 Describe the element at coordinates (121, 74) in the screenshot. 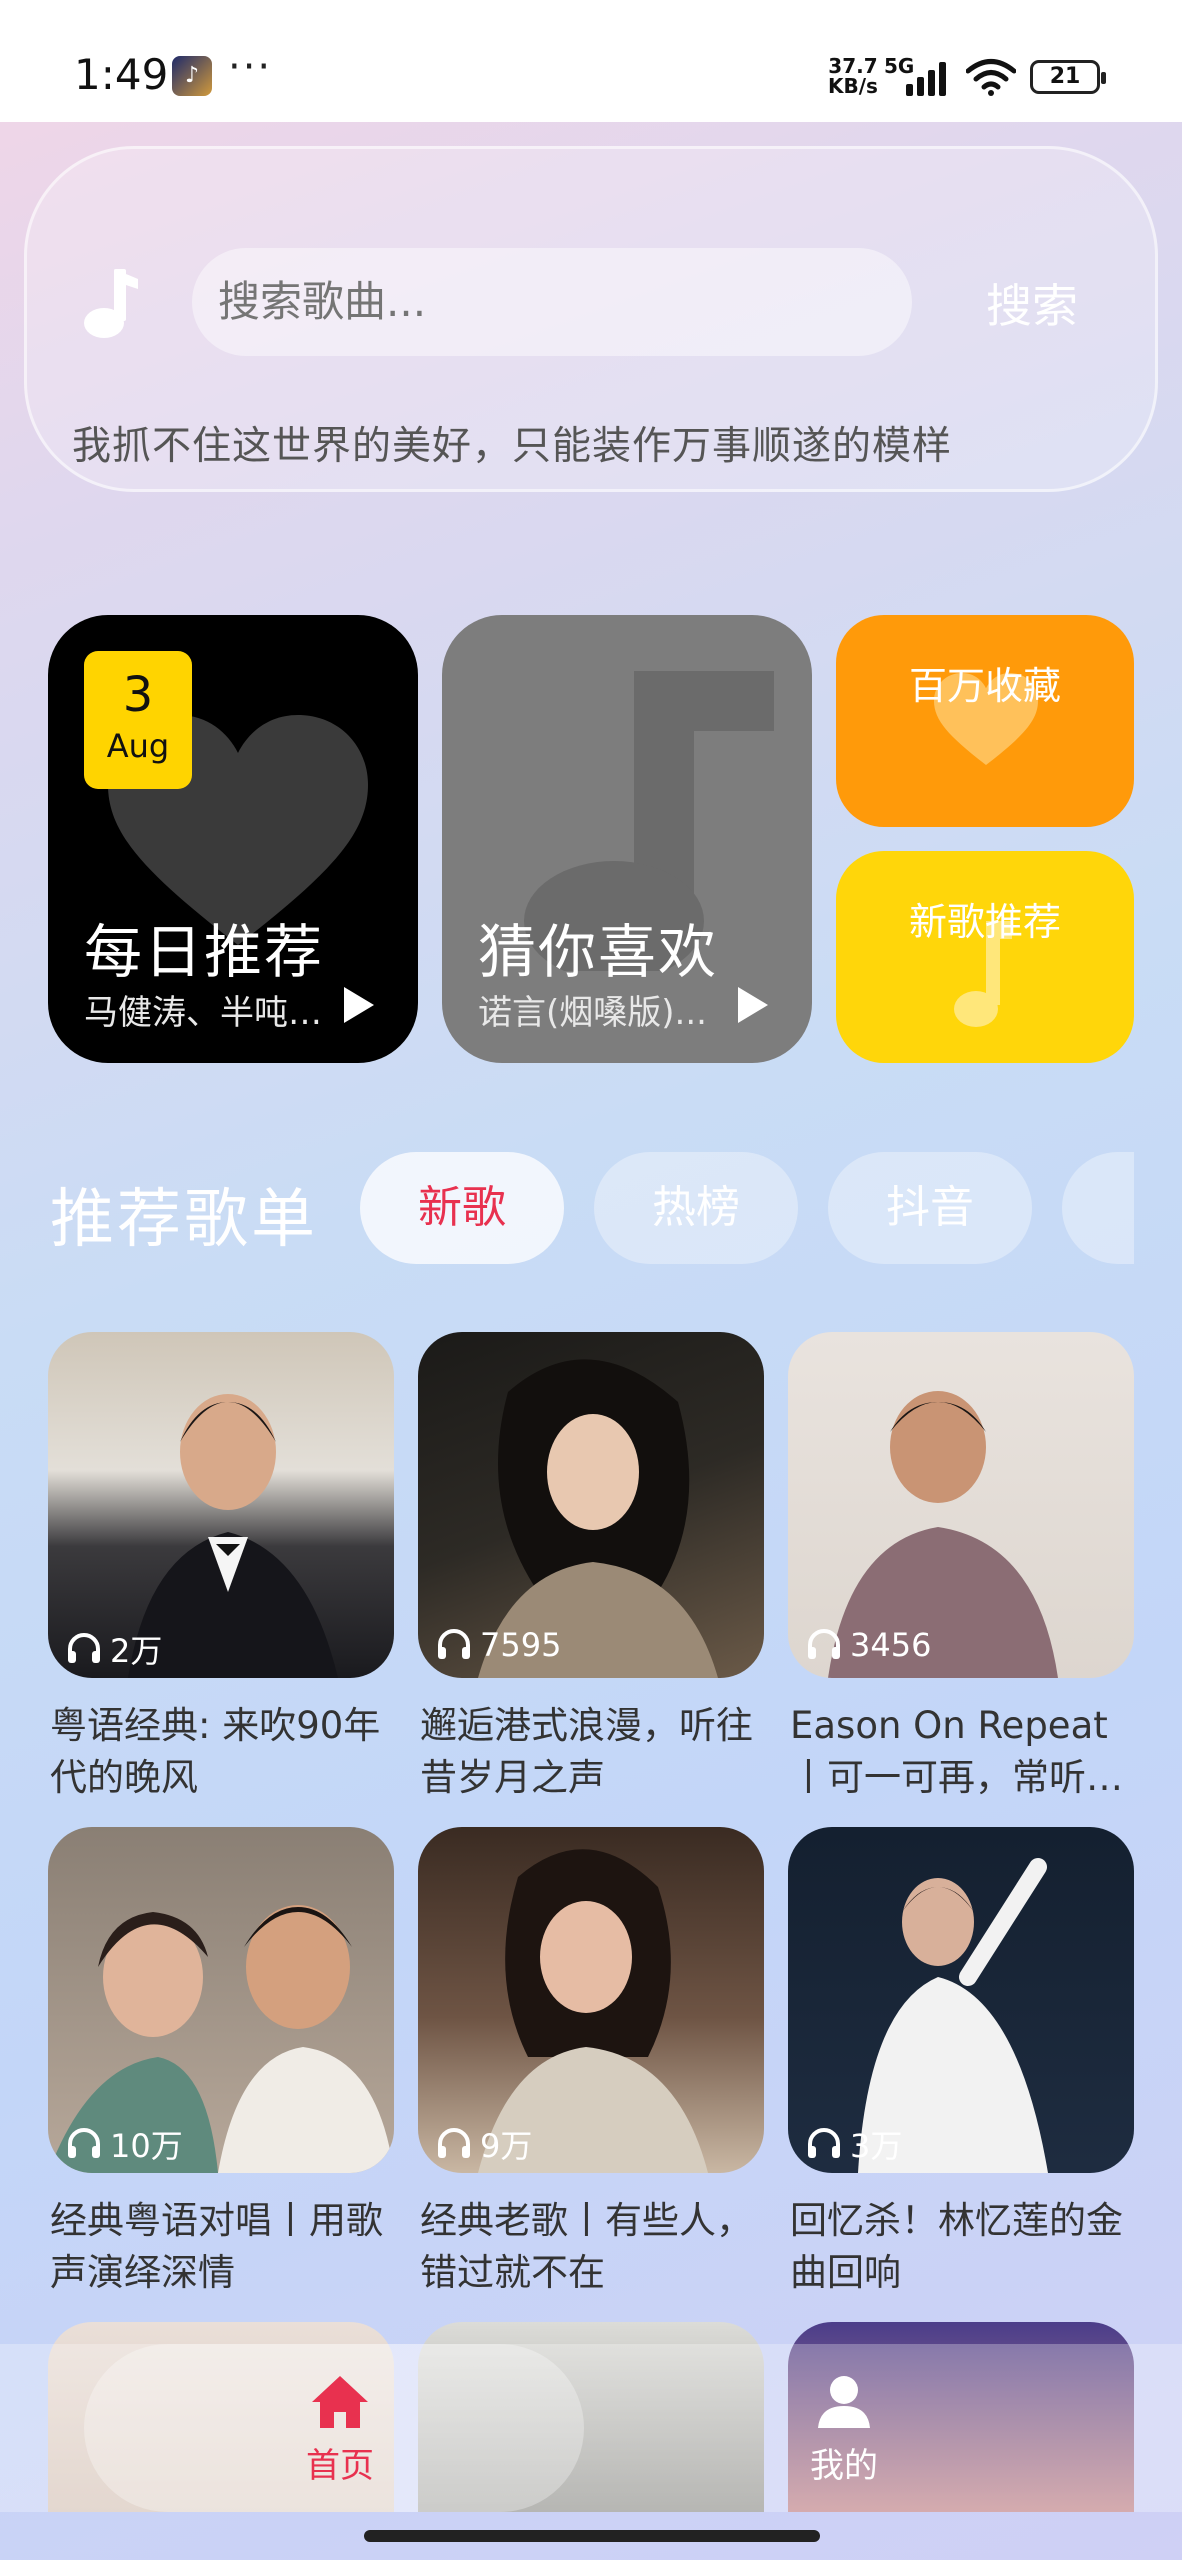

I see `status-time: 1:49` at that location.